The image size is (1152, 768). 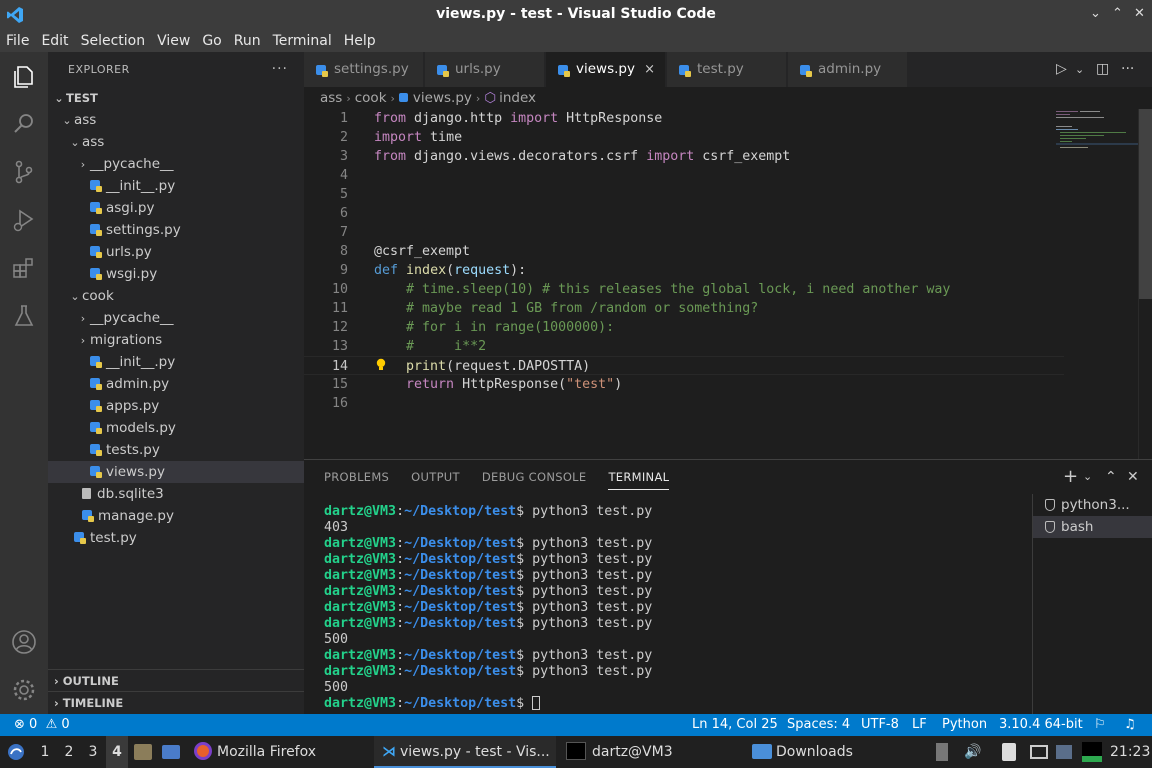 What do you see at coordinates (606, 69) in the screenshot?
I see `tab-views-py: views.py ×` at bounding box center [606, 69].